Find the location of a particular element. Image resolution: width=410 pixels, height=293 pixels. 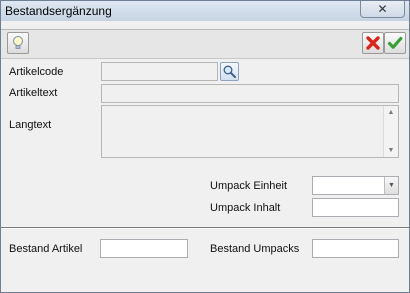

bestand-umpacks-field is located at coordinates (355, 248).